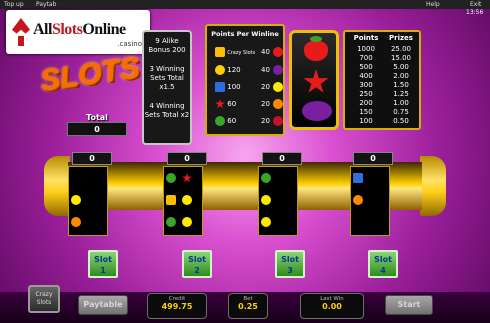 The height and width of the screenshot is (323, 490). Describe the element at coordinates (245, 8) in the screenshot. I see `top-bar: Top up Paytab Help Exit 13:56` at that location.